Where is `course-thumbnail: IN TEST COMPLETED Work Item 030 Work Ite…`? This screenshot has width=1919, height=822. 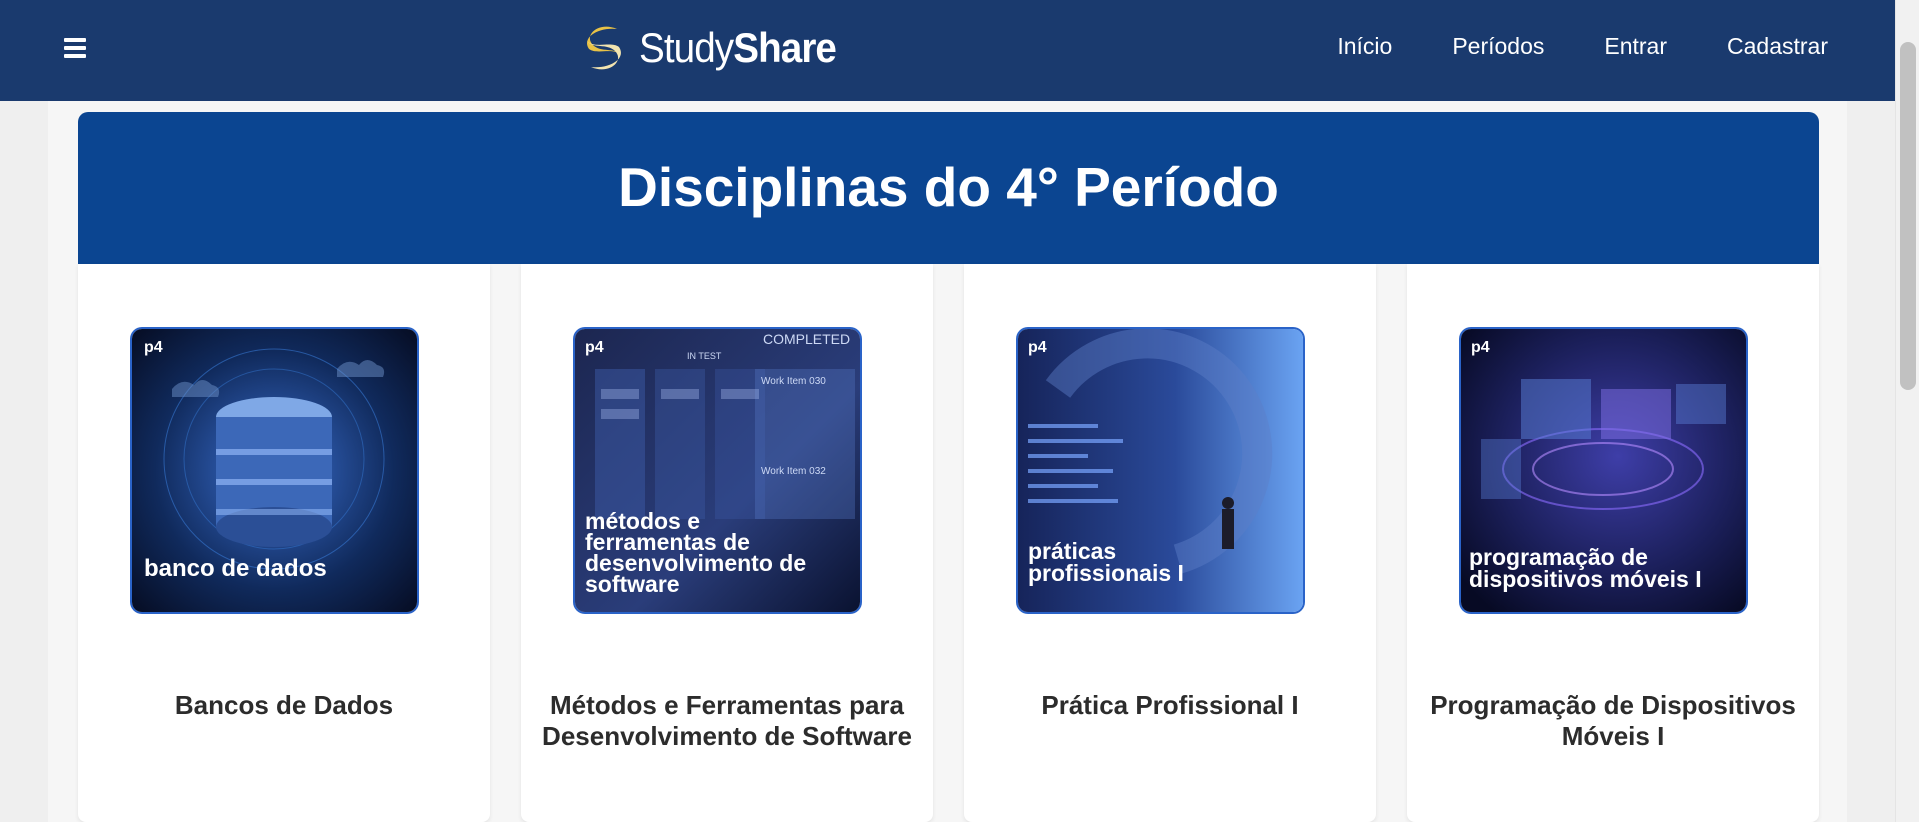
course-thumbnail: IN TEST COMPLETED Work Item 030 Work Ite… is located at coordinates (717, 470).